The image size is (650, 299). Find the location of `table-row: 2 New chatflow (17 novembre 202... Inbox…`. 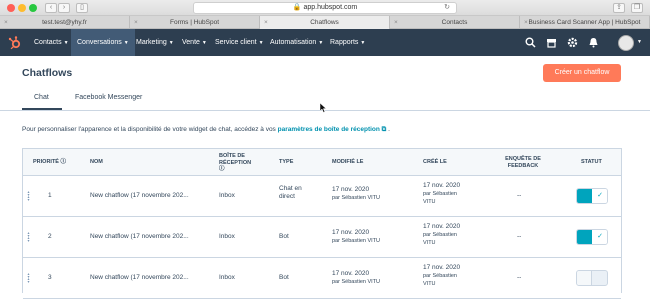

table-row: 2 New chatflow (17 novembre 202... Inbox… is located at coordinates (322, 237).